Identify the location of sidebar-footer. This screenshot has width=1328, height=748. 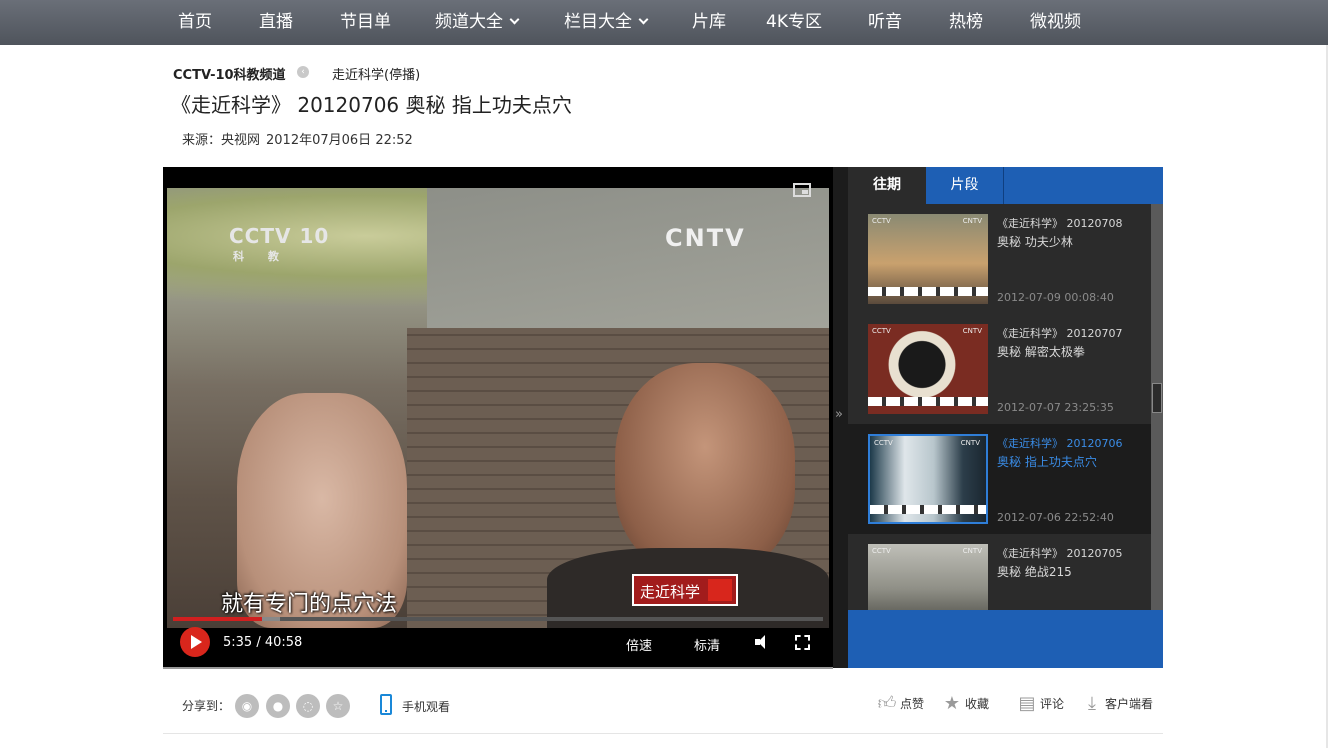
(1005, 639).